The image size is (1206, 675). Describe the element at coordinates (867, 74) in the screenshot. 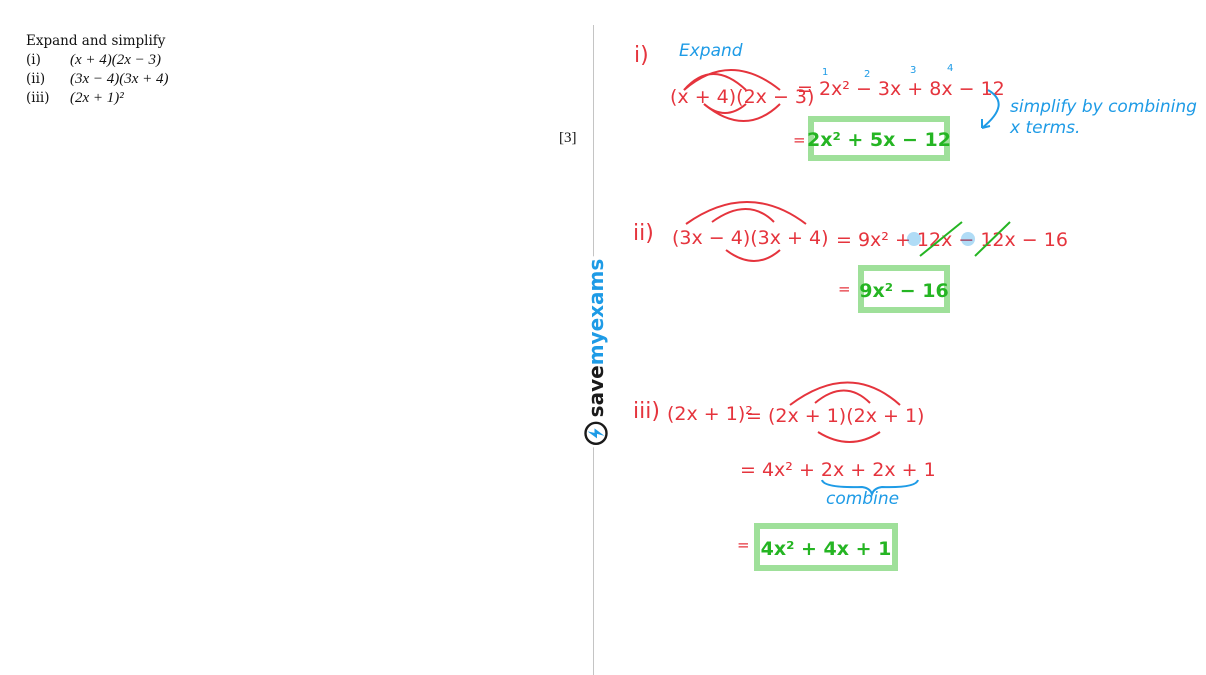

I see `term-number: 2` at that location.